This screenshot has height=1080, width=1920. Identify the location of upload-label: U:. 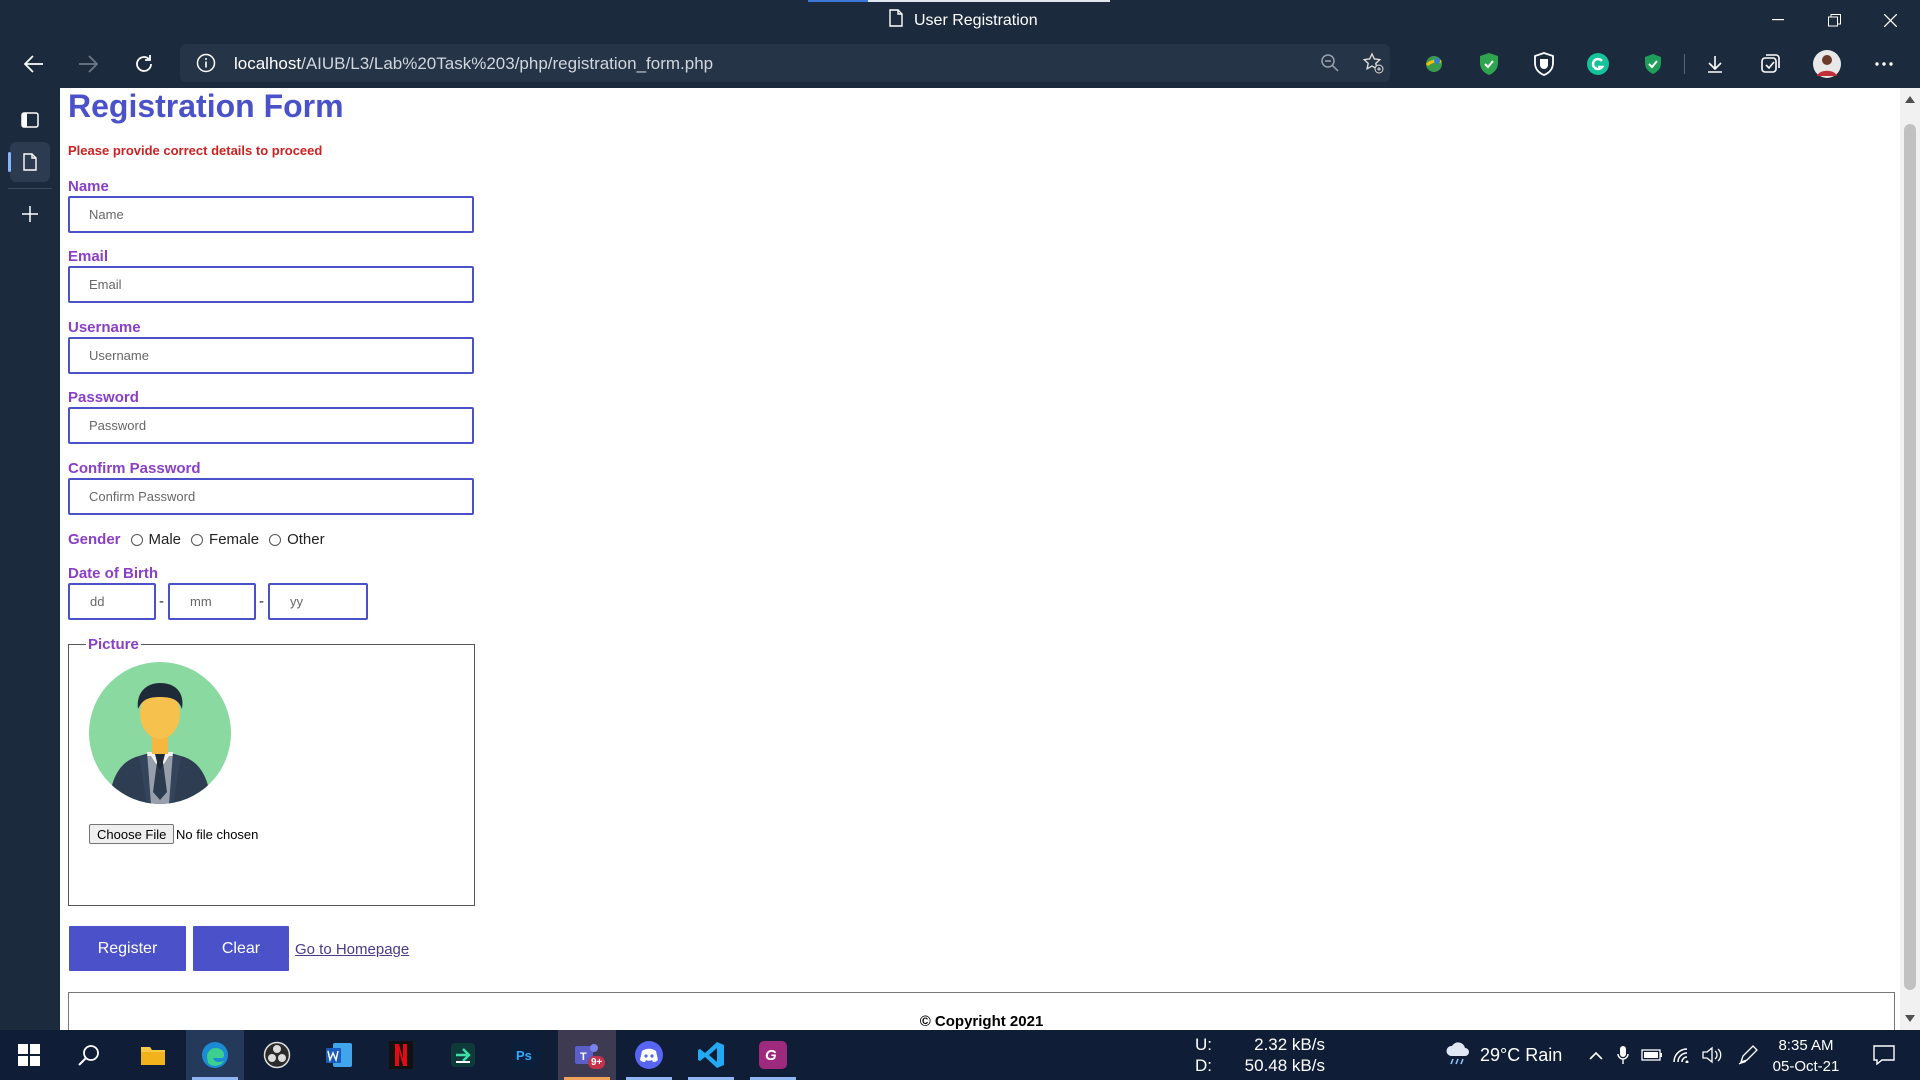
(1203, 1044).